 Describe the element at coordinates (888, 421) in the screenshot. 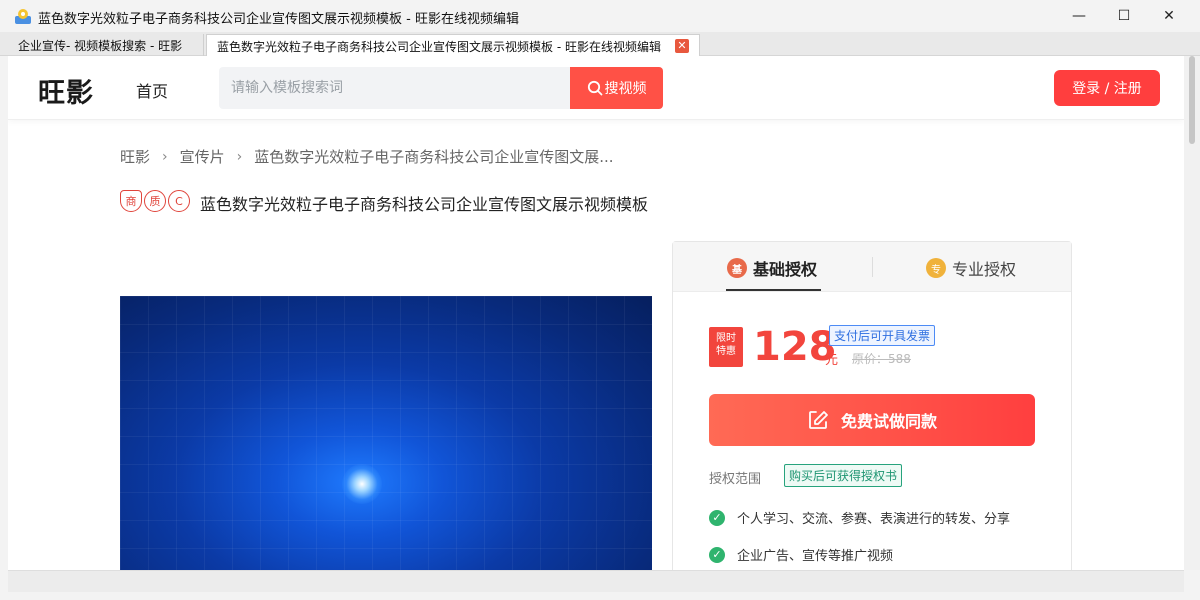

I see `free-trial-label: 免费试做同款` at that location.